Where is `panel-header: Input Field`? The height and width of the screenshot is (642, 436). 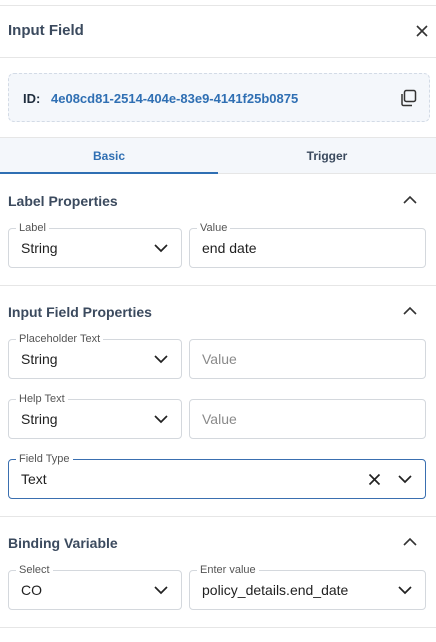
panel-header: Input Field is located at coordinates (218, 32).